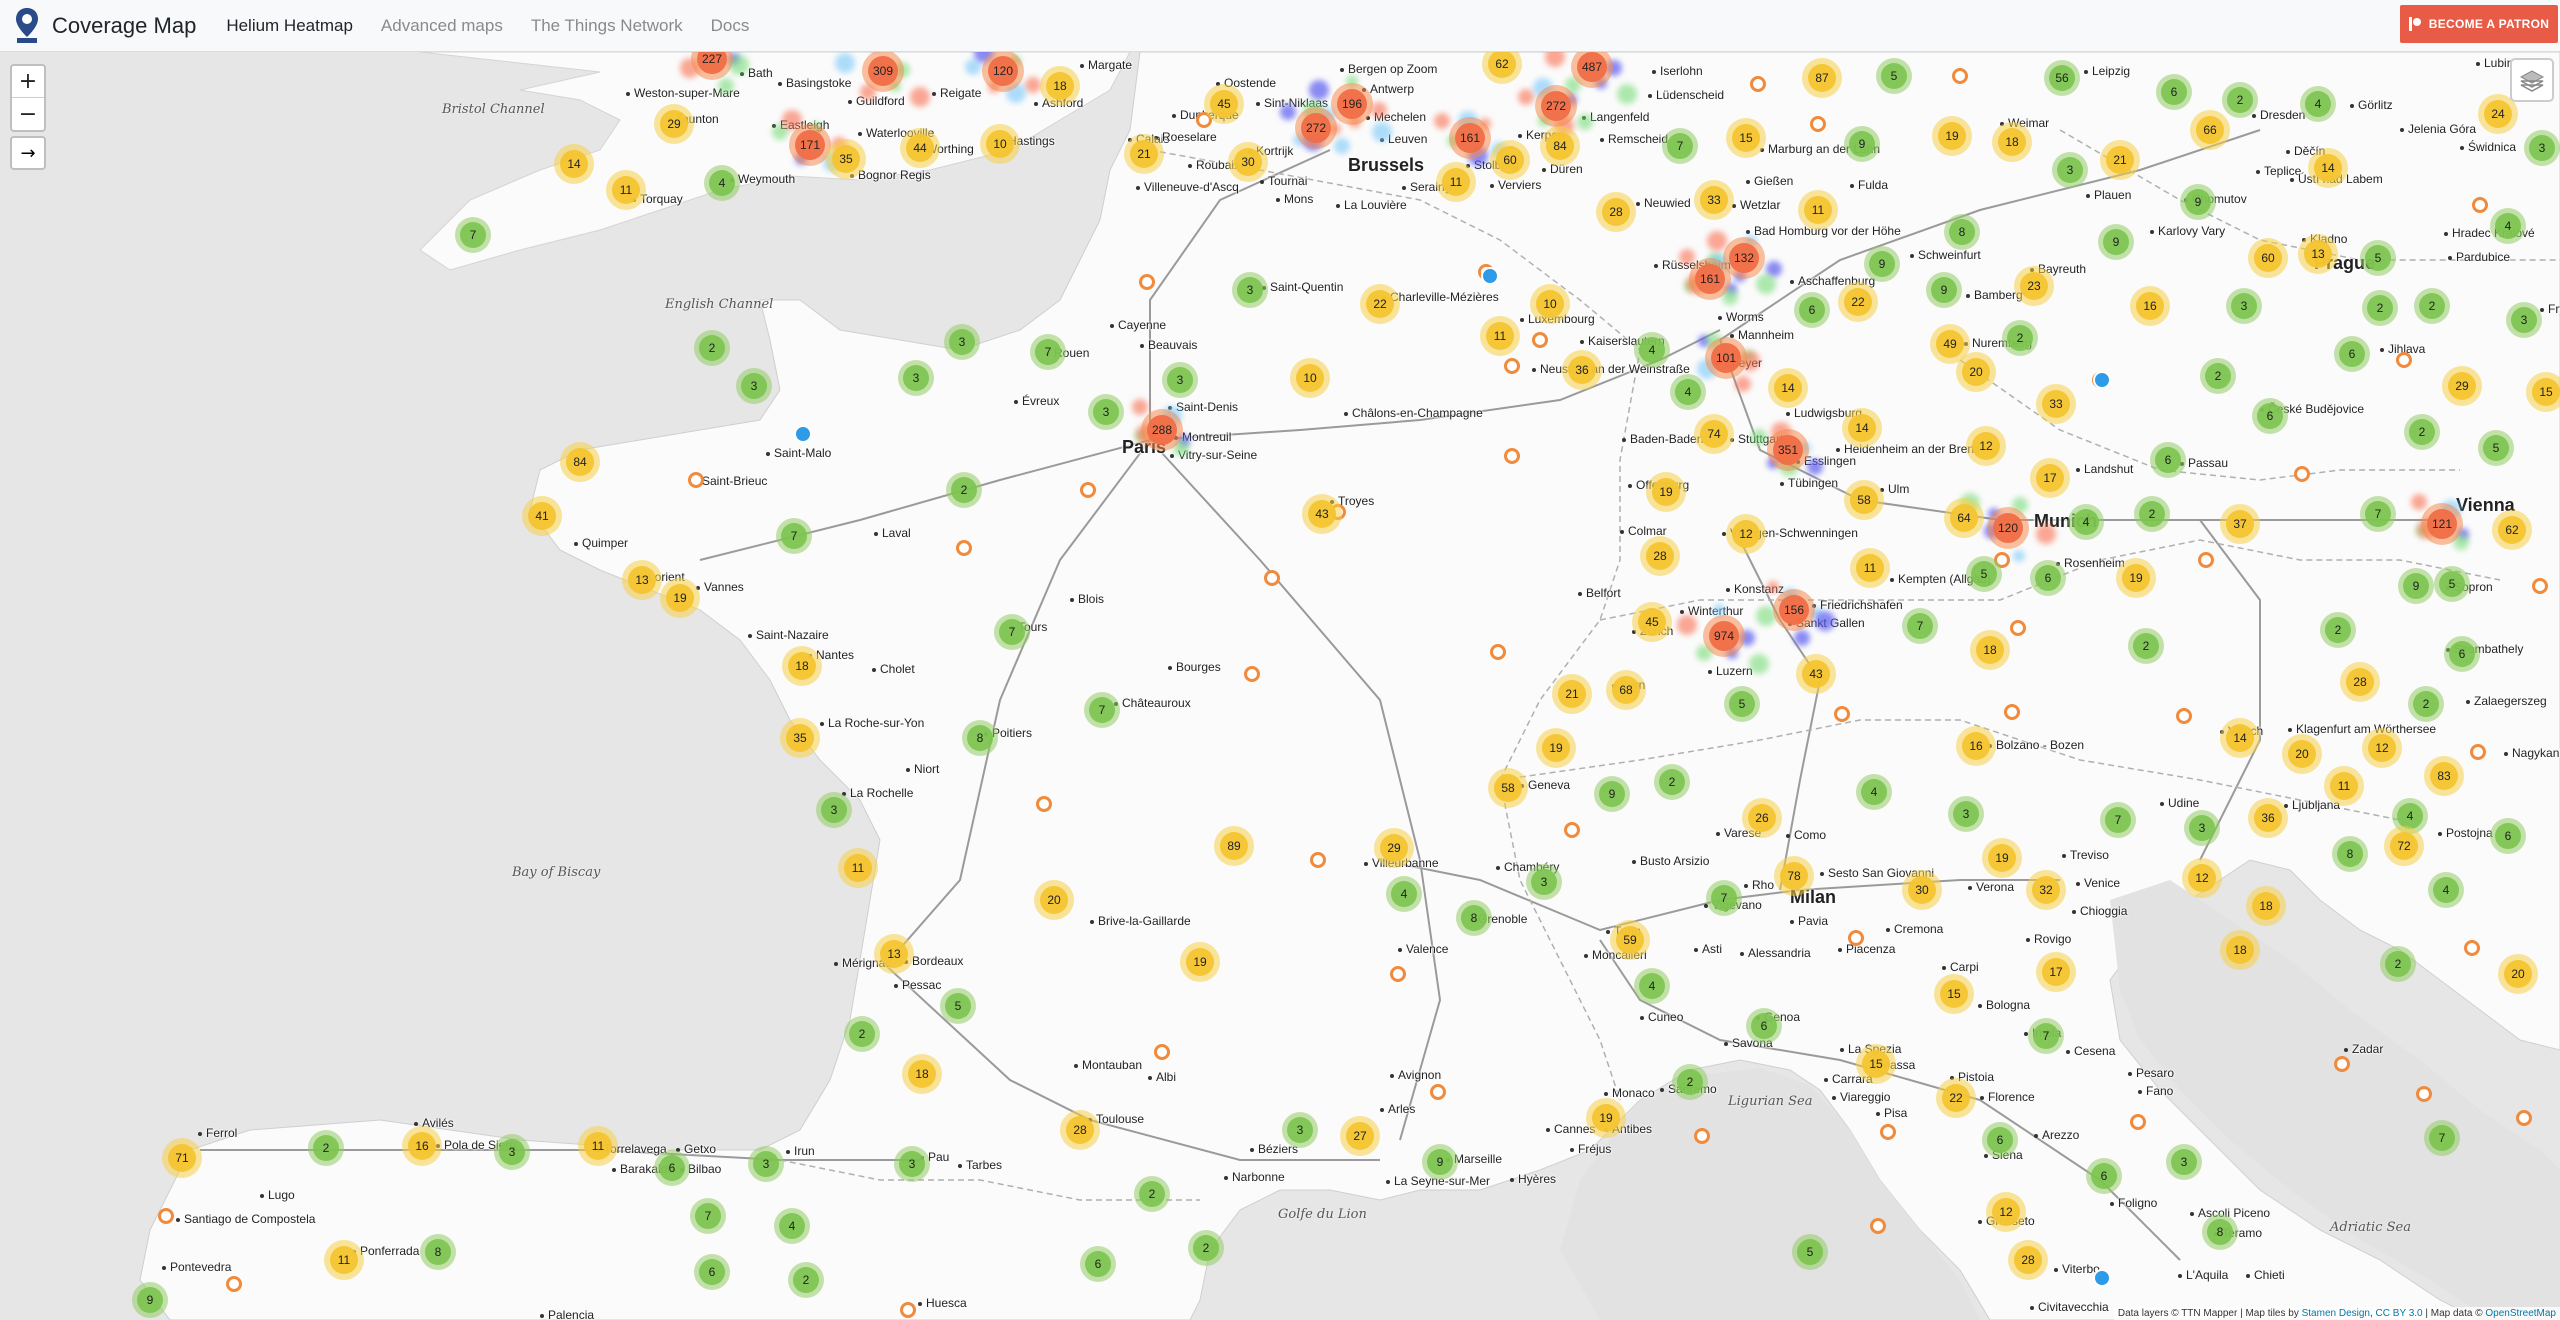 Image resolution: width=2560 pixels, height=1320 pixels. Describe the element at coordinates (1724, 636) in the screenshot. I see `cluster-marker: 974` at that location.